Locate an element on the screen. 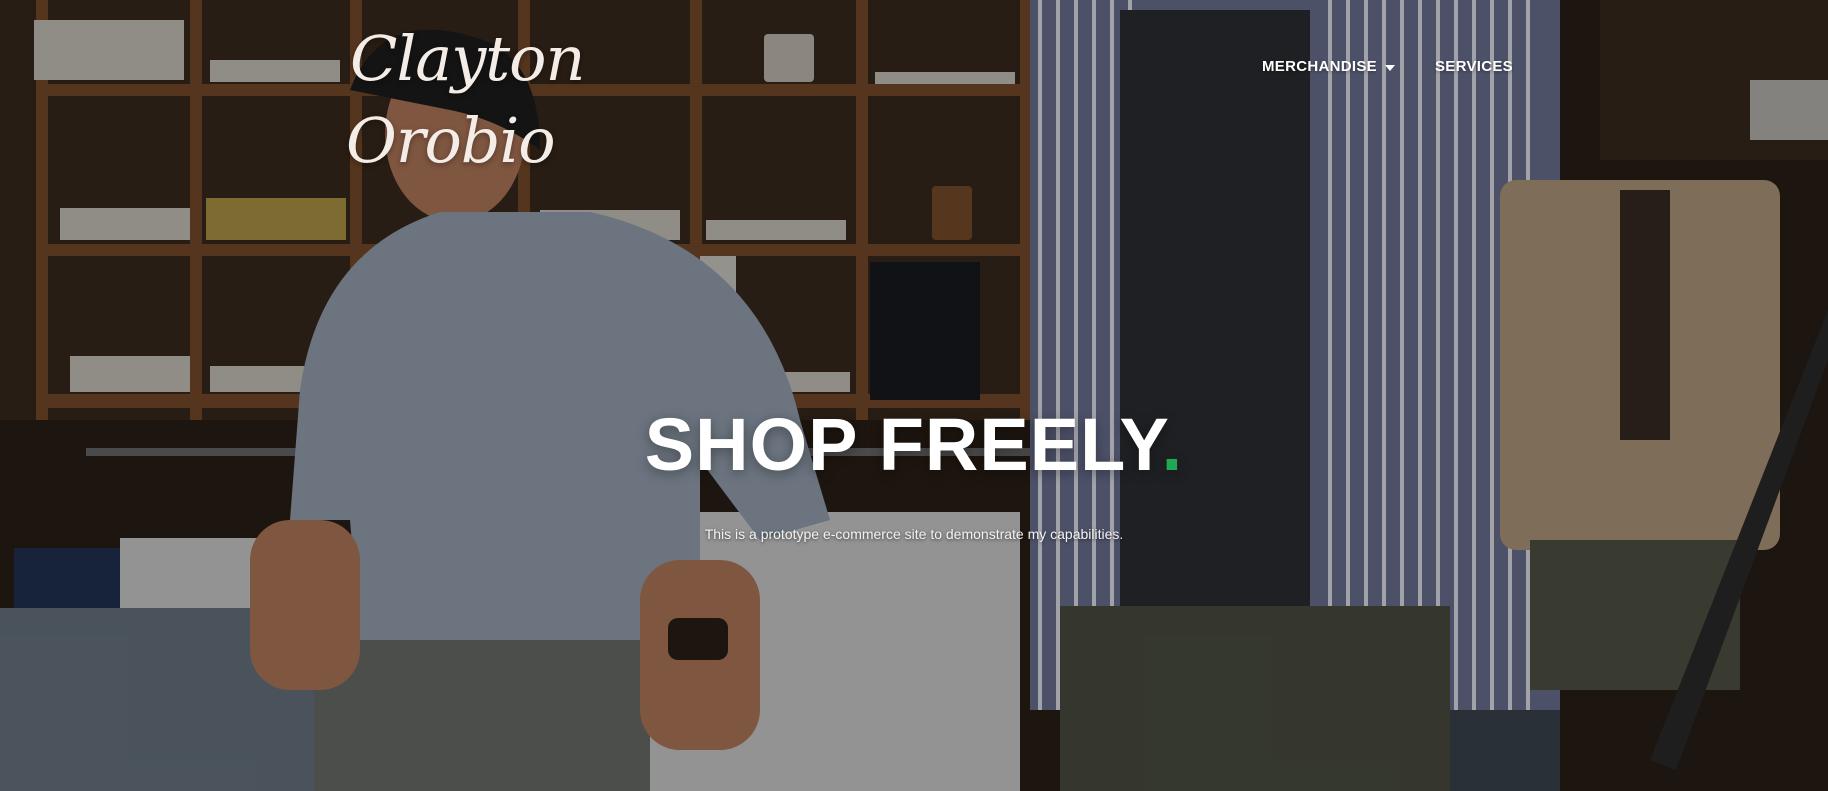 Image resolution: width=1828 pixels, height=791 pixels. nav-services-label: SERVICES is located at coordinates (1473, 66).